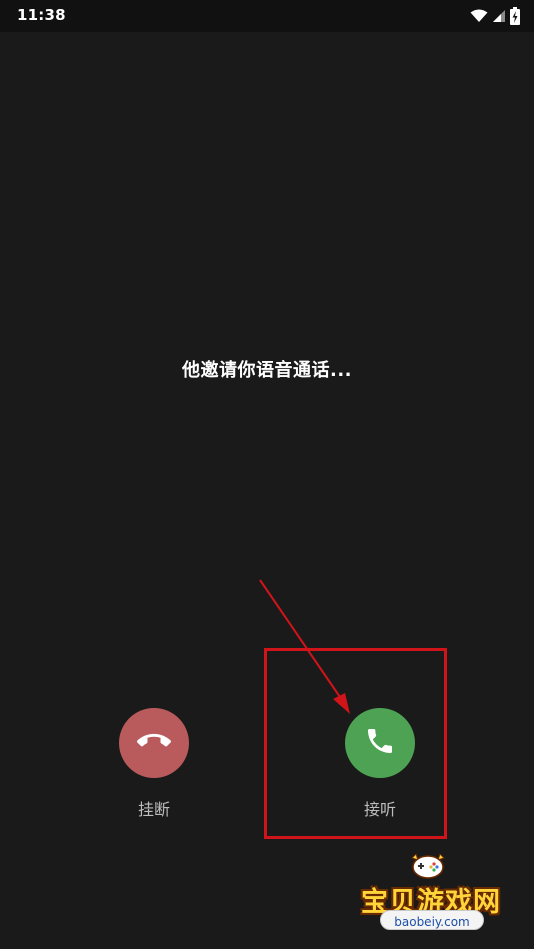 The height and width of the screenshot is (949, 534). I want to click on phone-hangup-icon, so click(153, 743).